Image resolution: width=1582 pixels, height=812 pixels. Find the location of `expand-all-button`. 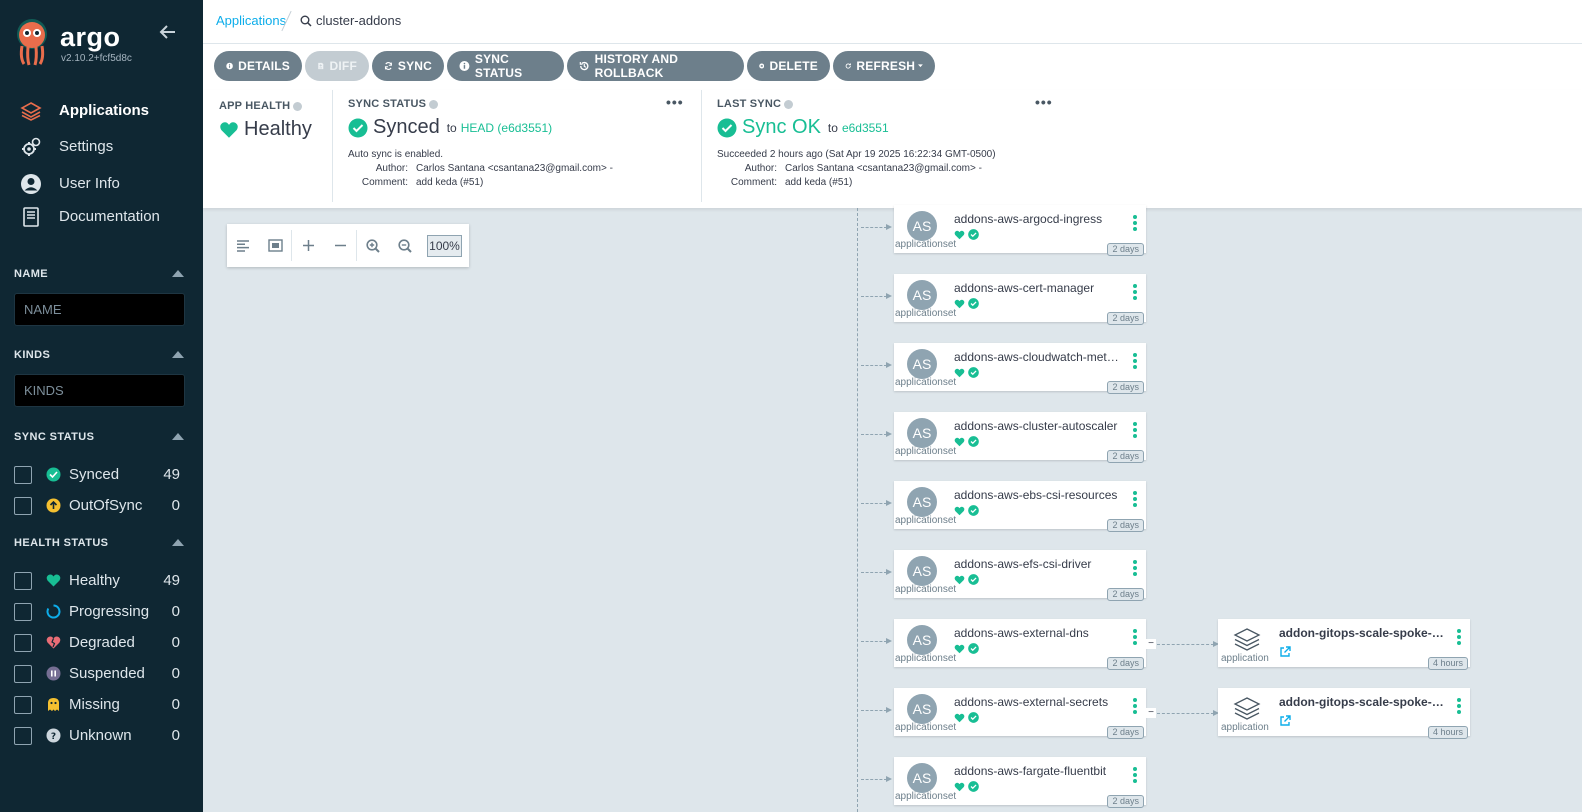

expand-all-button is located at coordinates (308, 245).